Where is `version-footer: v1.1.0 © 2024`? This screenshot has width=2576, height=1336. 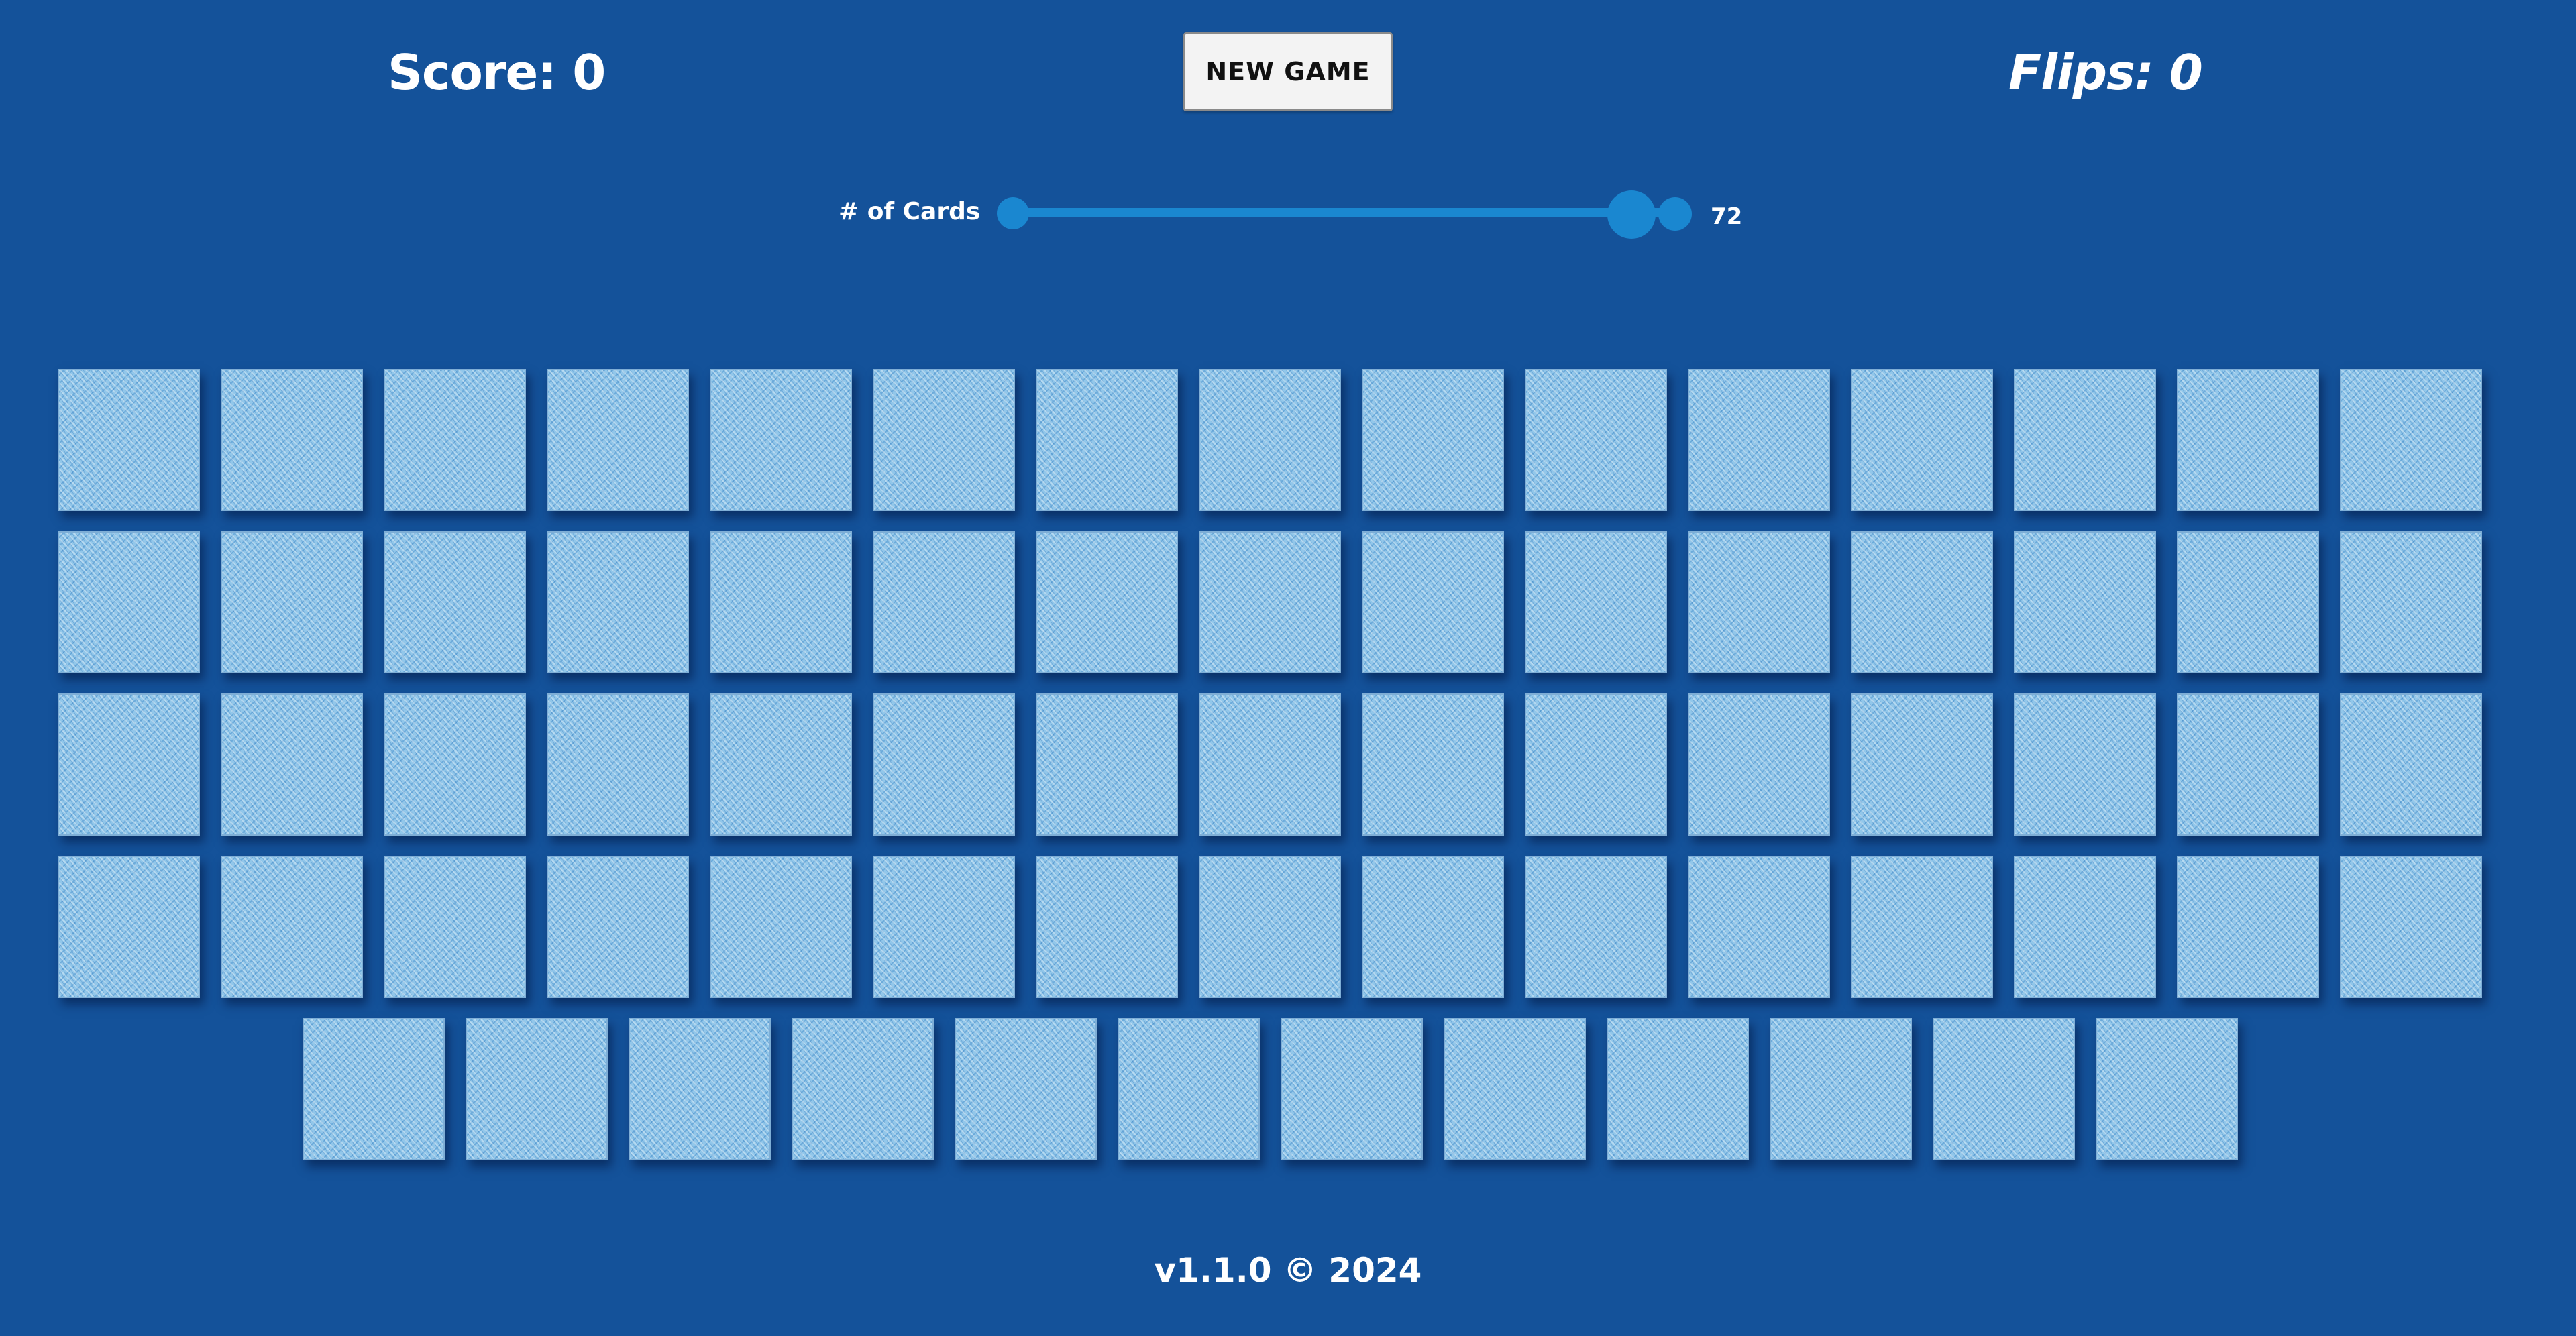 version-footer: v1.1.0 © 2024 is located at coordinates (1288, 1271).